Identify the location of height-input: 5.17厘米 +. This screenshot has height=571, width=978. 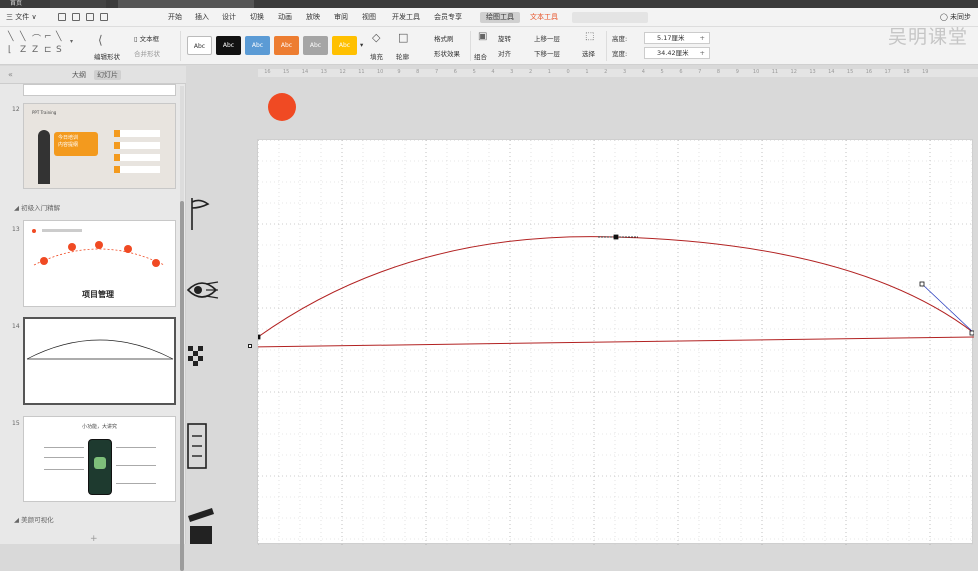
(677, 38).